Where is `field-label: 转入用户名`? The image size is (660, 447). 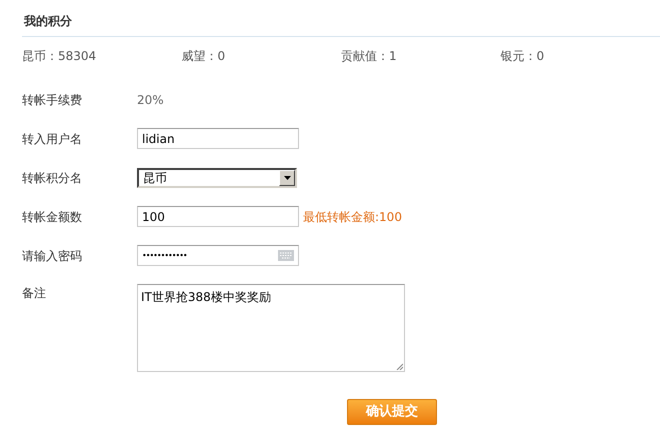
field-label: 转入用户名 is located at coordinates (52, 139).